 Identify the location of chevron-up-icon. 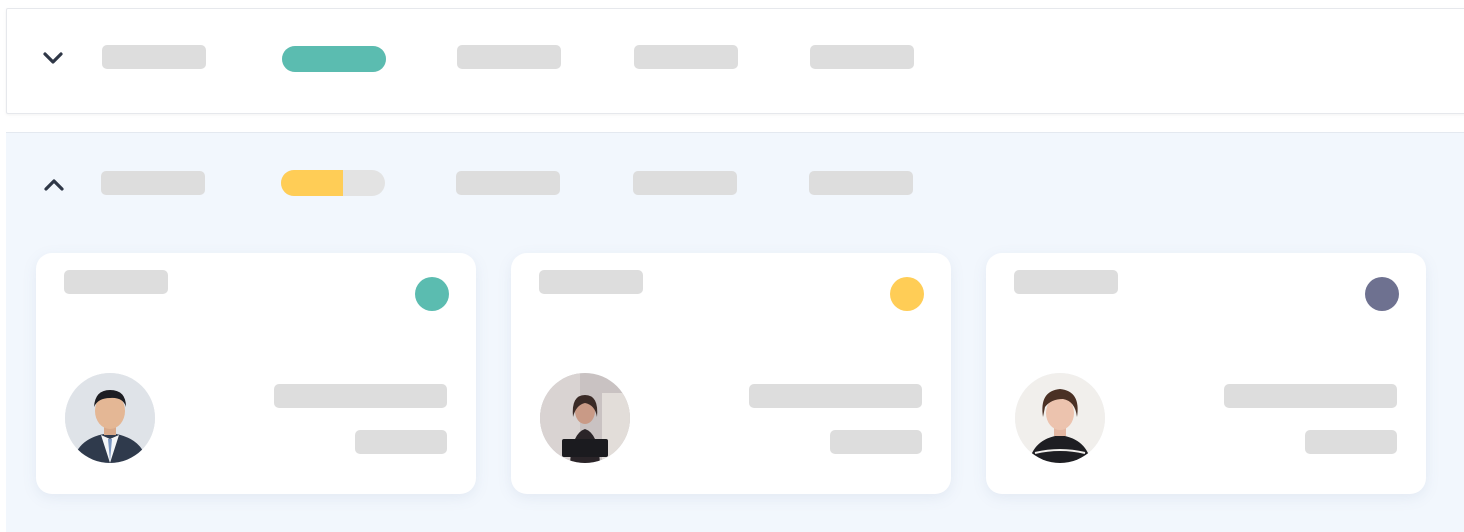
(54, 185).